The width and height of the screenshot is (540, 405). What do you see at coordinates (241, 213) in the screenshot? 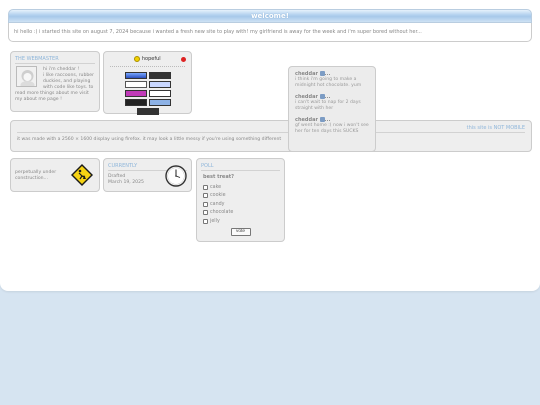
I see `poll-option: chocolate` at bounding box center [241, 213].